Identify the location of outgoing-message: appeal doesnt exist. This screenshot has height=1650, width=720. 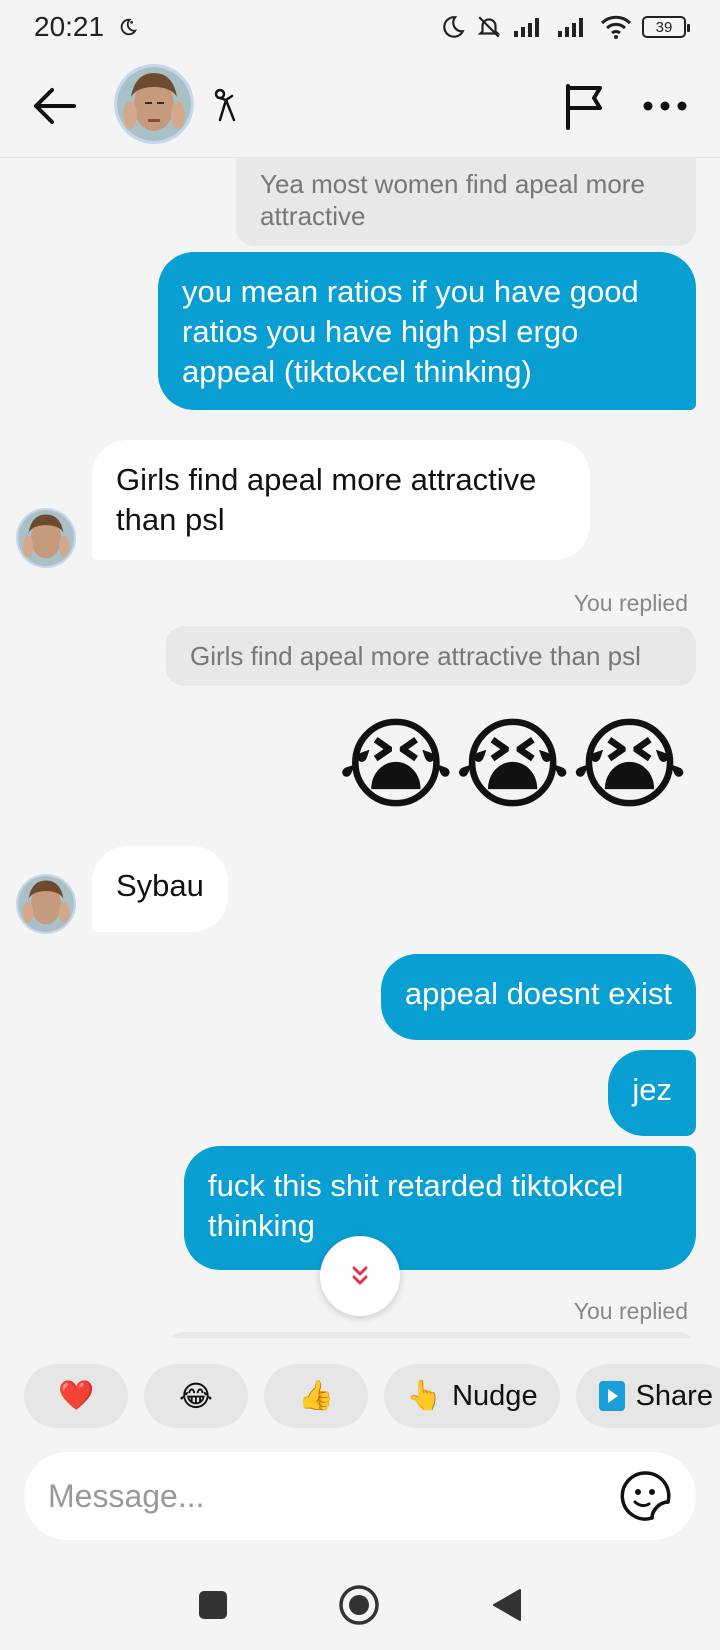
(538, 997).